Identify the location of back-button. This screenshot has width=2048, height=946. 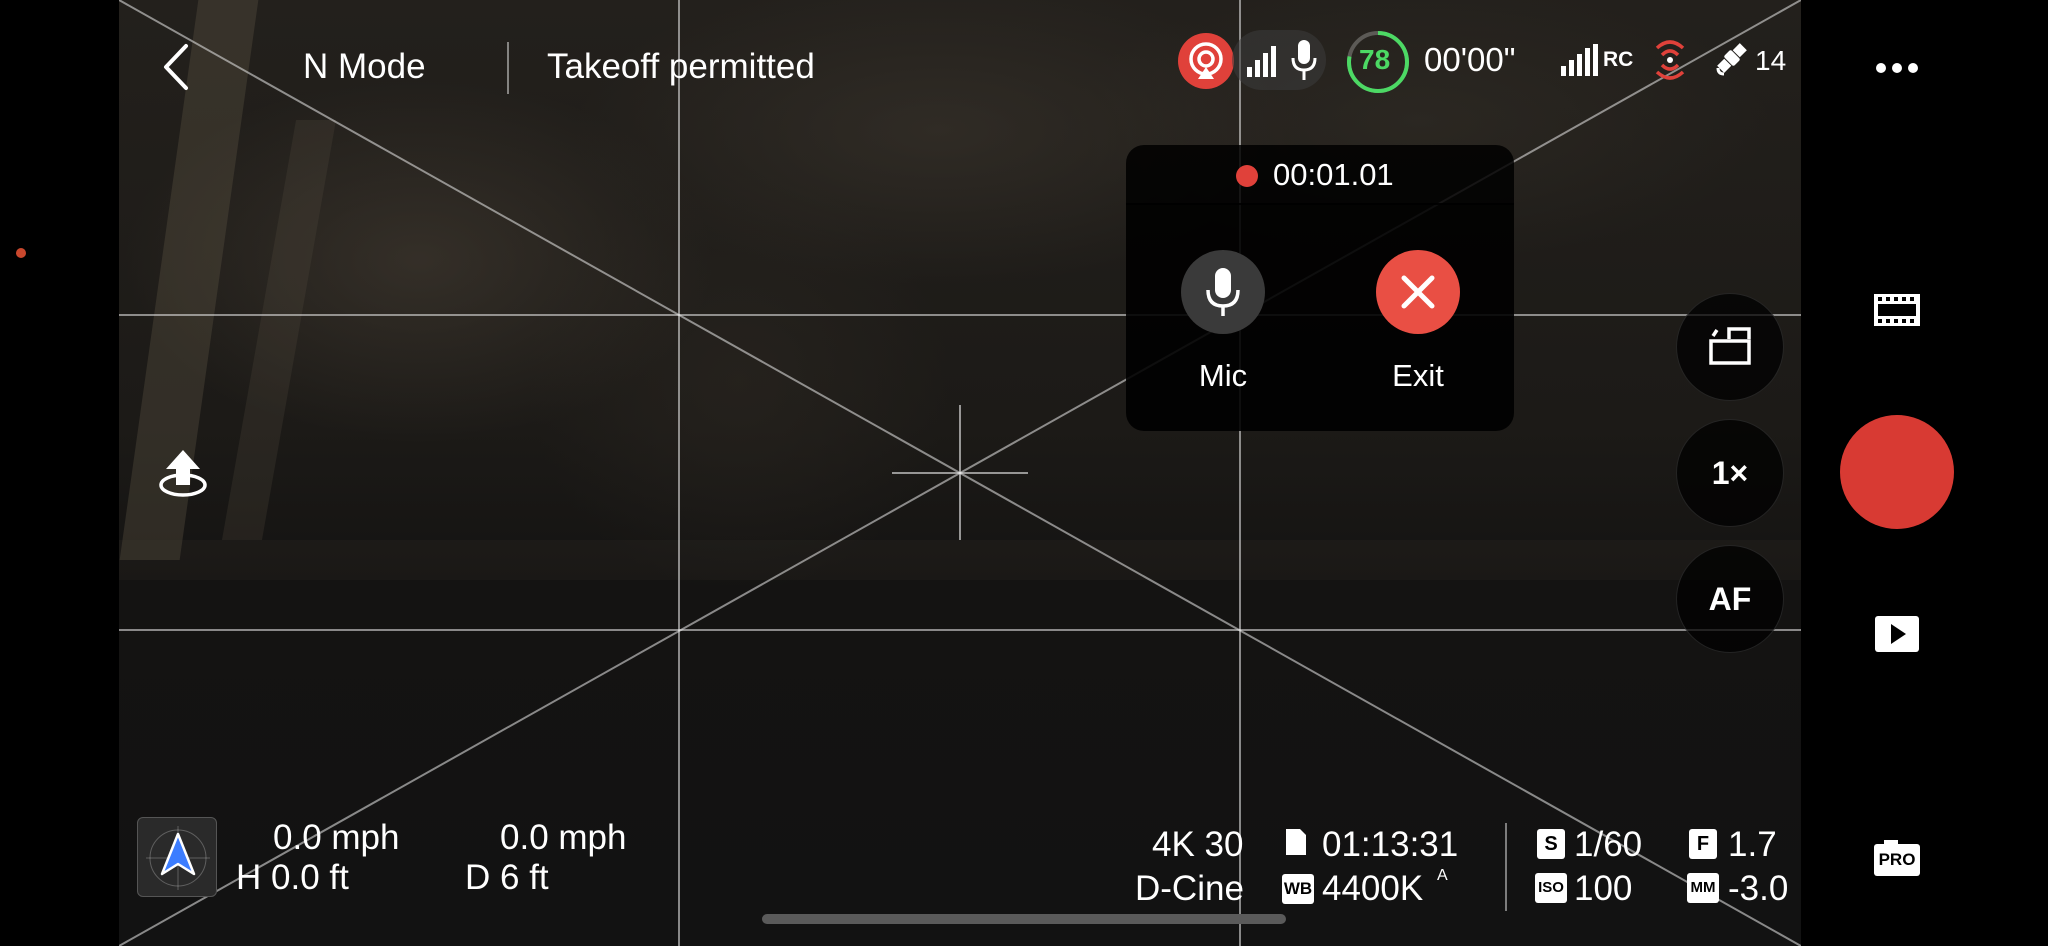
(178, 67).